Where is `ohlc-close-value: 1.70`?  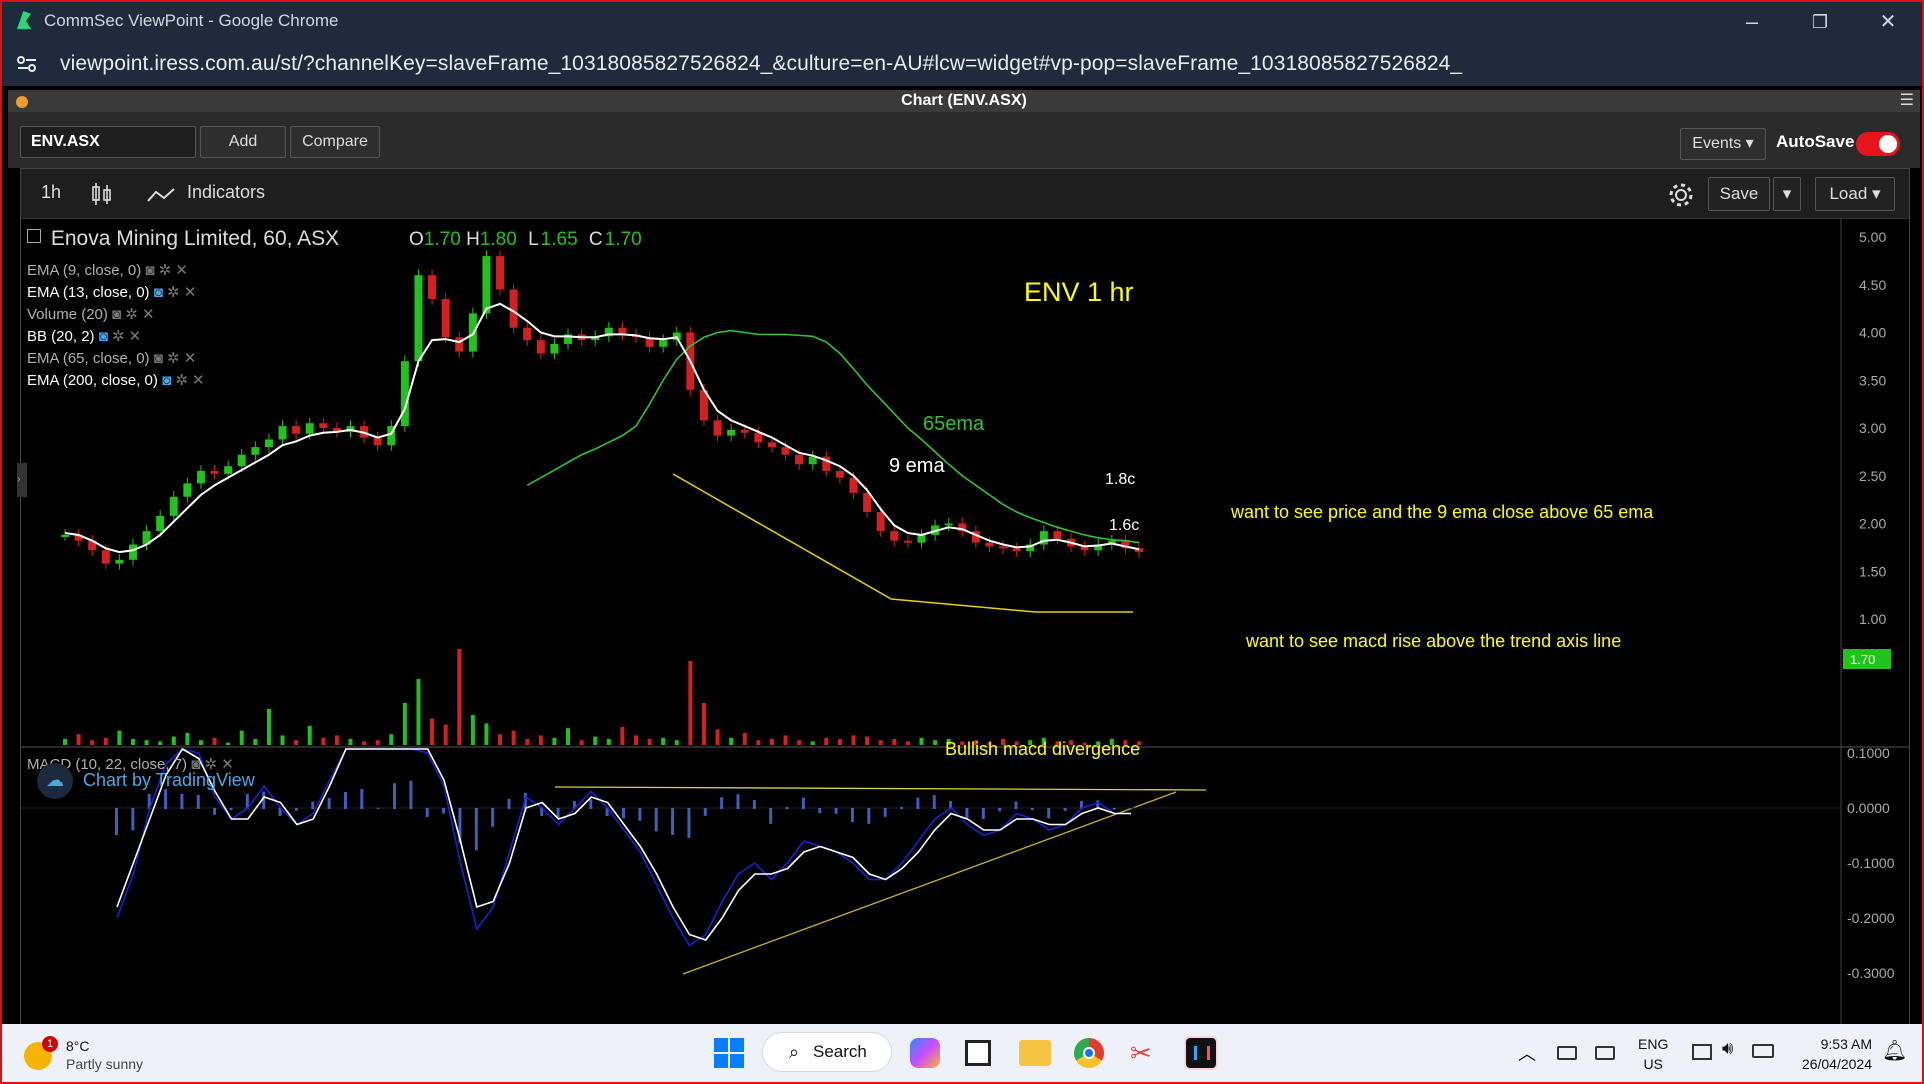
ohlc-close-value: 1.70 is located at coordinates (623, 239).